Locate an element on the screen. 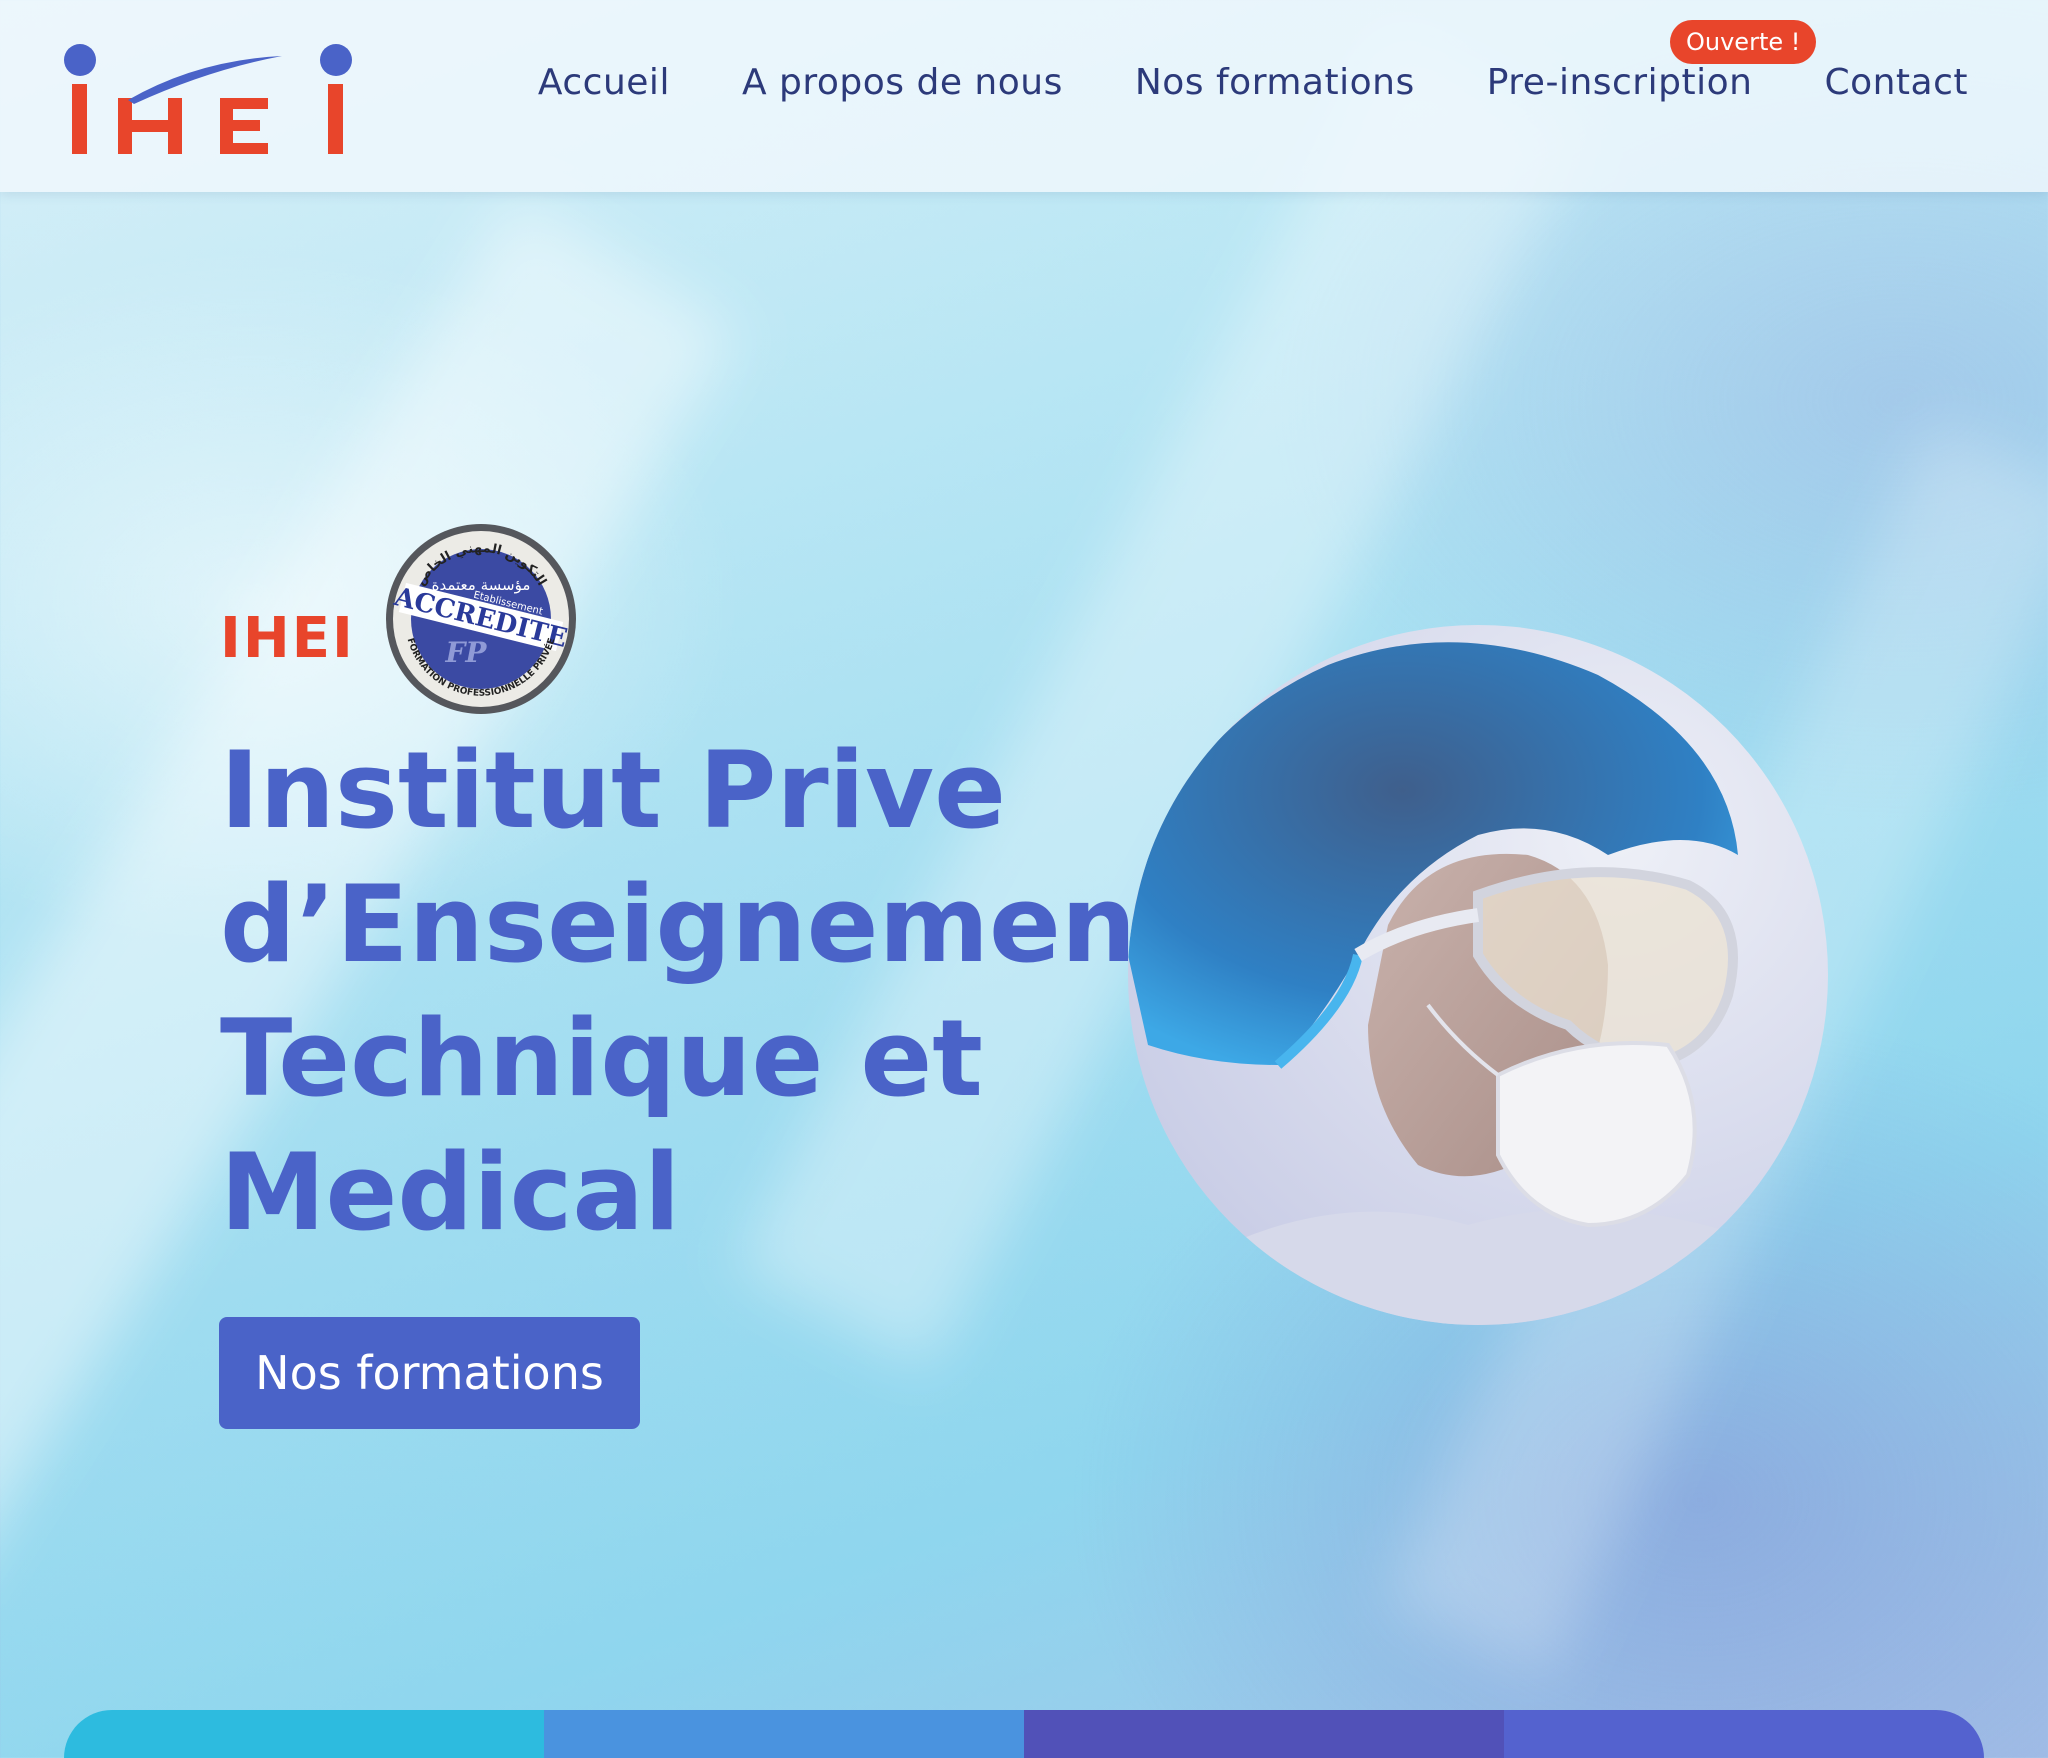  nav-a-propos: A propos de nous is located at coordinates (902, 82).